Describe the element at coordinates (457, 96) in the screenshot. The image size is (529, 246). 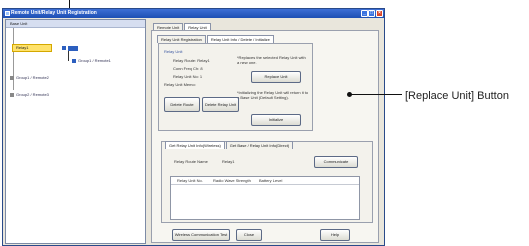
I see `callout-label: [Replace Unit] Button` at that location.